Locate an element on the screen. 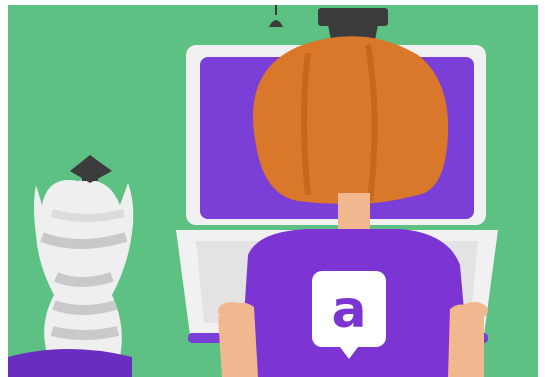 The image size is (545, 377). badge-letter: a is located at coordinates (348, 310).